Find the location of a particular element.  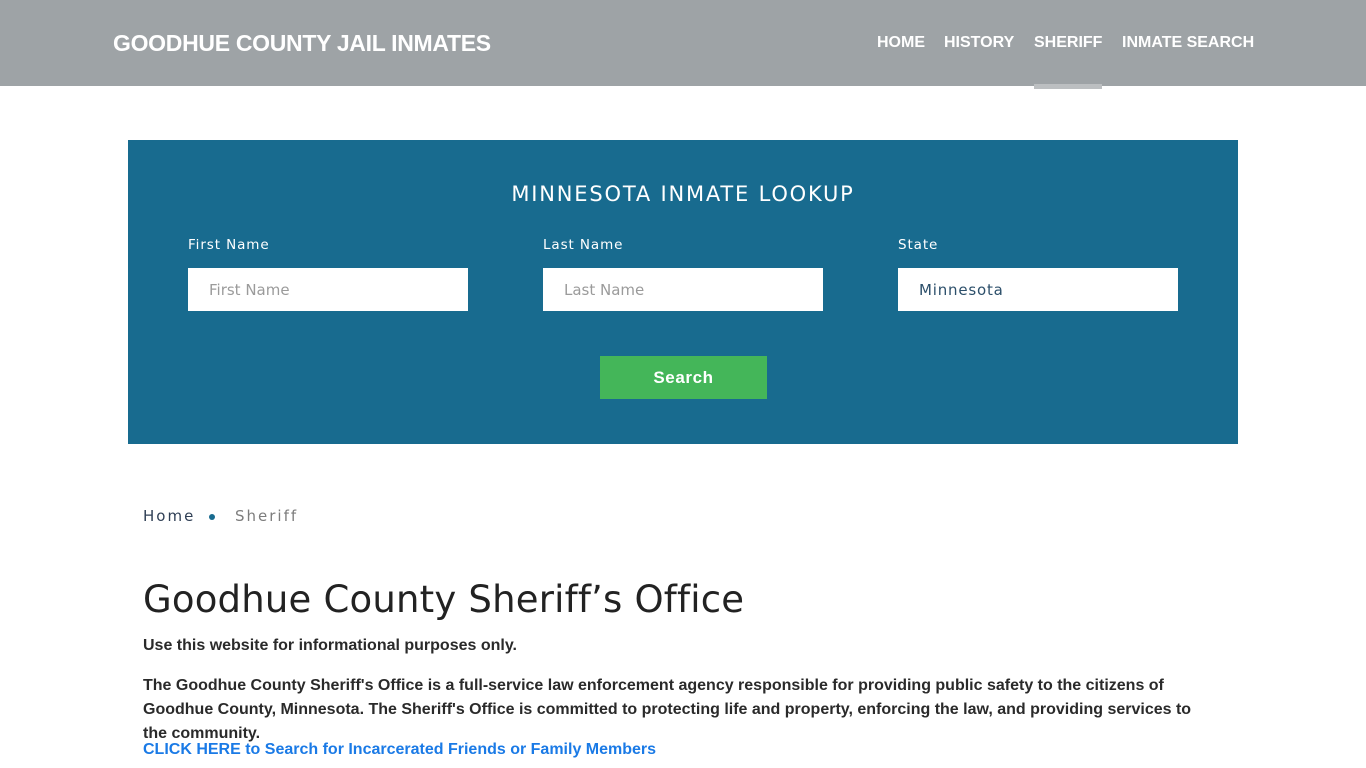

state-label: State is located at coordinates (918, 245).